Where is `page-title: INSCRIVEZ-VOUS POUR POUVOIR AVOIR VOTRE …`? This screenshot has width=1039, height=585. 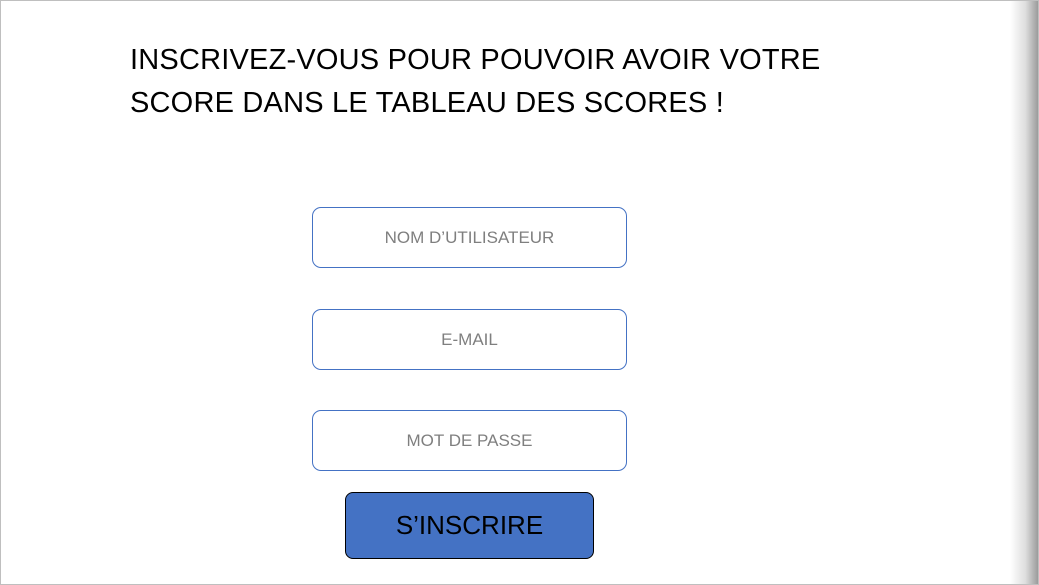 page-title: INSCRIVEZ-VOUS POUR POUVOIR AVOIR VOTRE … is located at coordinates (480, 82).